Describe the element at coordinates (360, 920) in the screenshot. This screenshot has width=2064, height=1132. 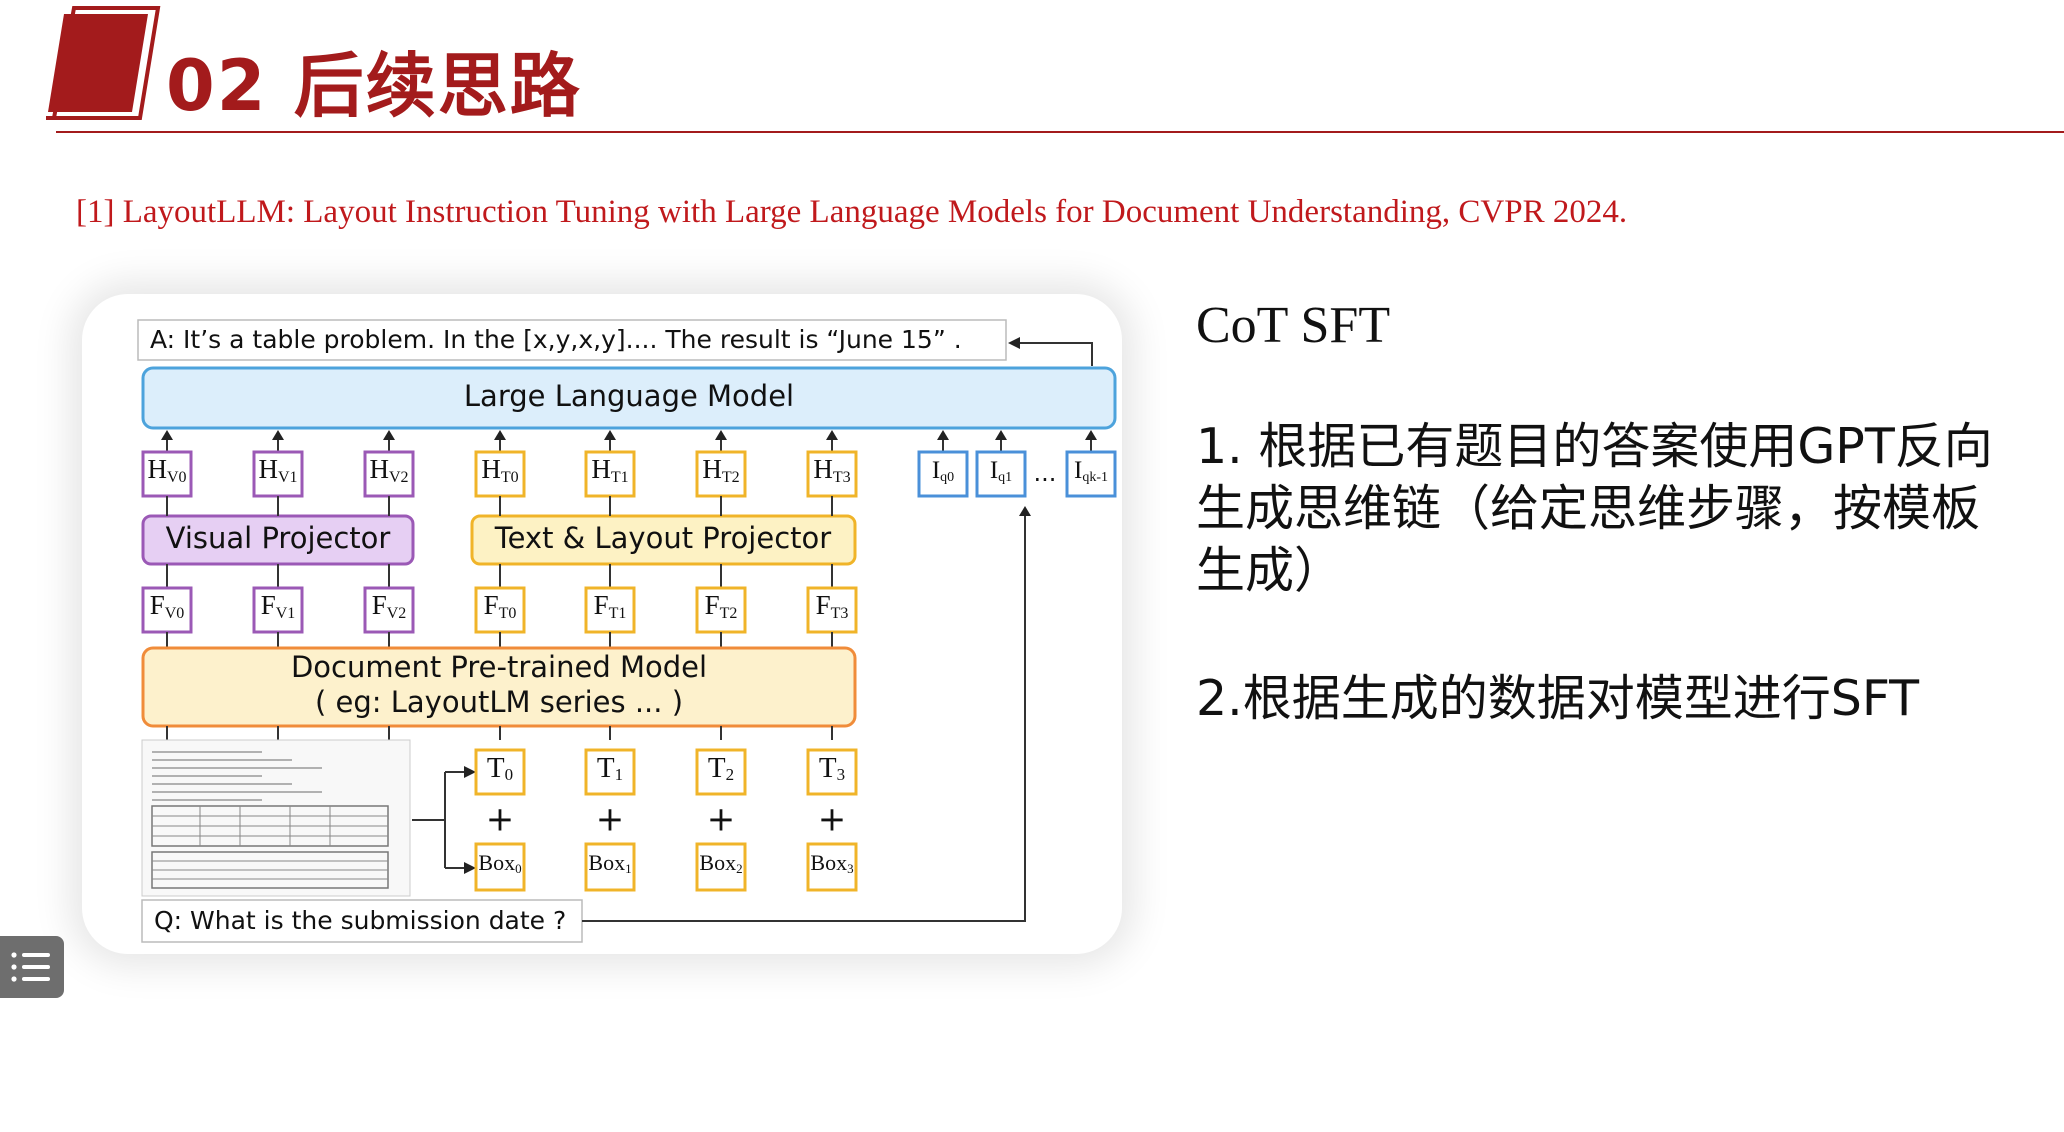
I see `question-text: Q: What is the submission date ?` at that location.